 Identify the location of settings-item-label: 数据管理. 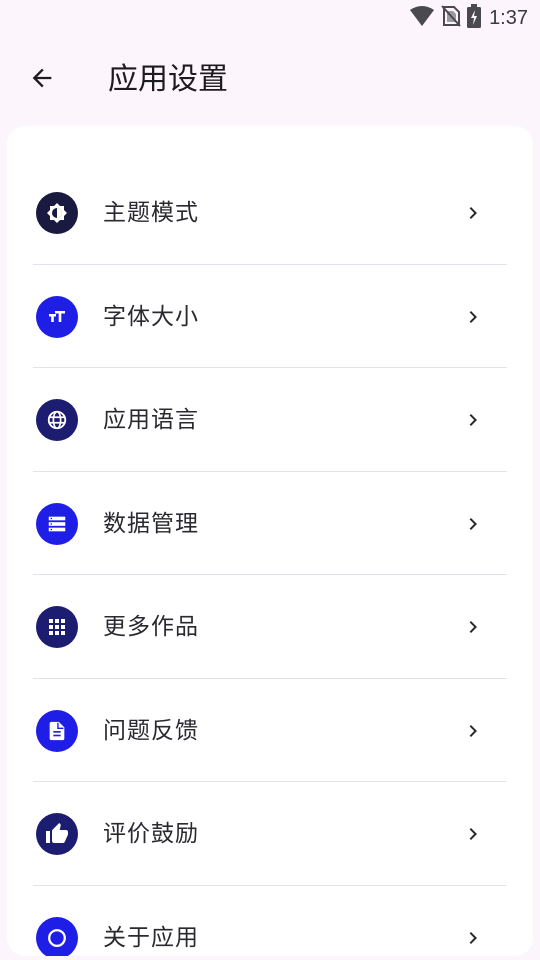
(151, 523).